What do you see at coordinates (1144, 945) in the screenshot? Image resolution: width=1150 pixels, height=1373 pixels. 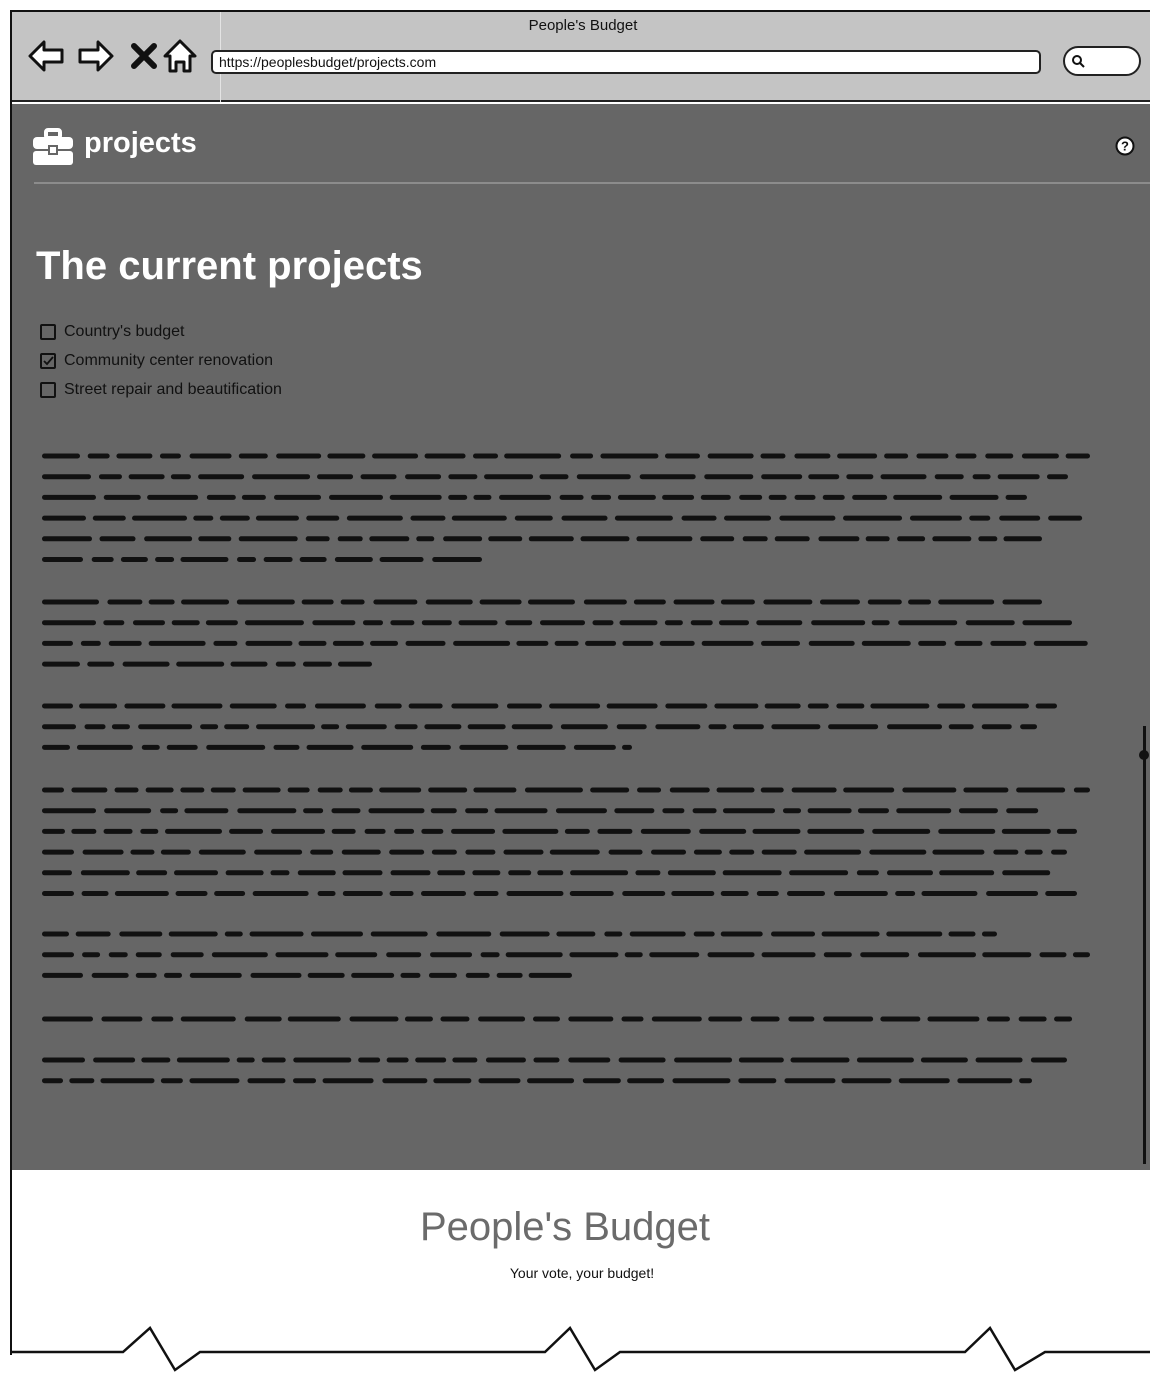 I see `scrollbar` at bounding box center [1144, 945].